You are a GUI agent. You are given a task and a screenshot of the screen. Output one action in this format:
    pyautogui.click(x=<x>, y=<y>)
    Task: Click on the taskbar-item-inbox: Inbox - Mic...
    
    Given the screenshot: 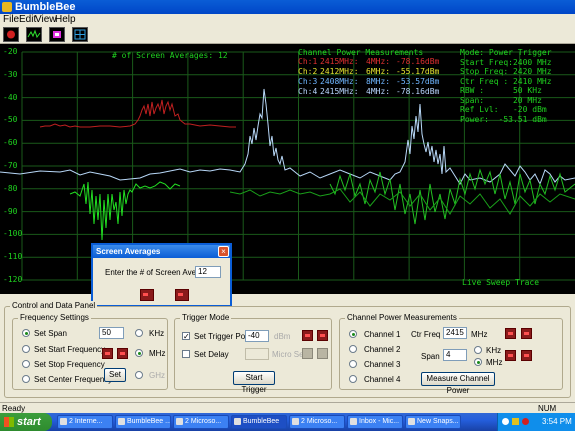 What is the action you would take?
    pyautogui.click(x=375, y=422)
    